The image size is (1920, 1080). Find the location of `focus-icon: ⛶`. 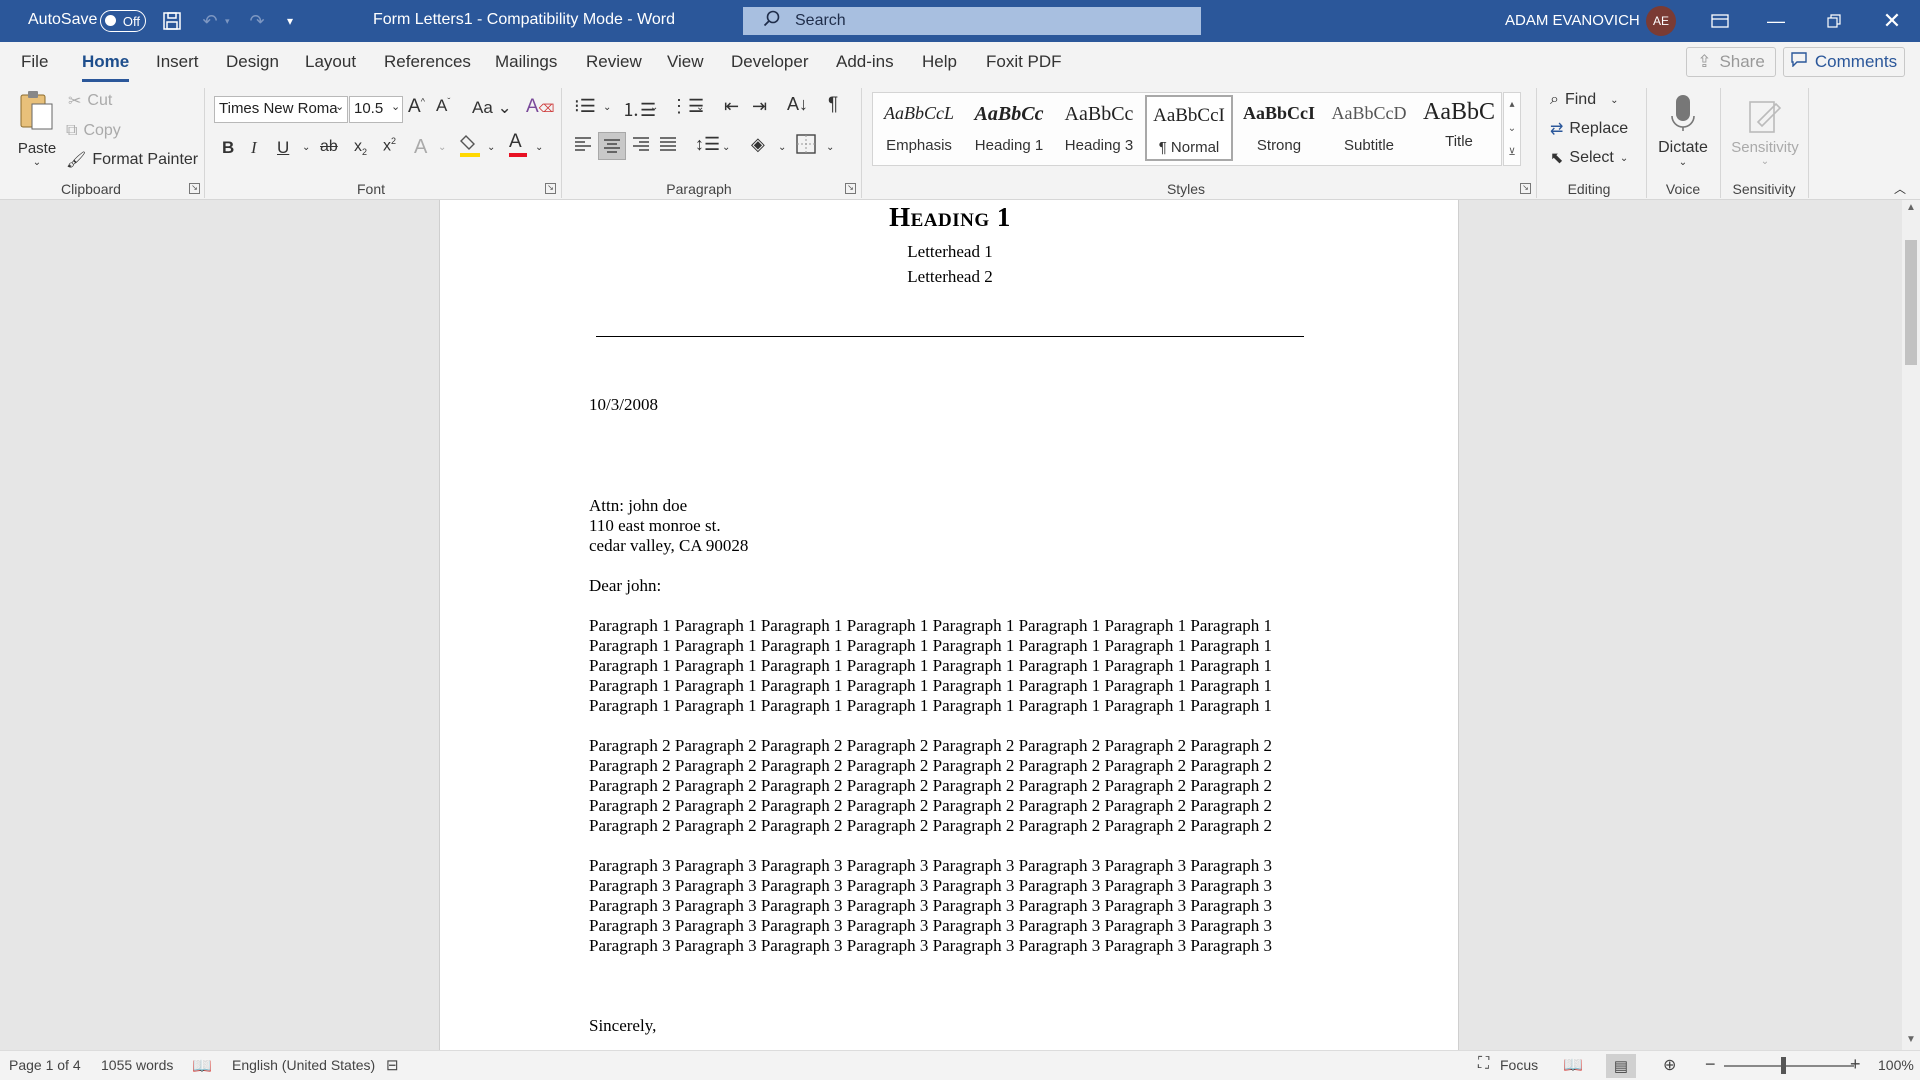

focus-icon: ⛶ is located at coordinates (1483, 1064).